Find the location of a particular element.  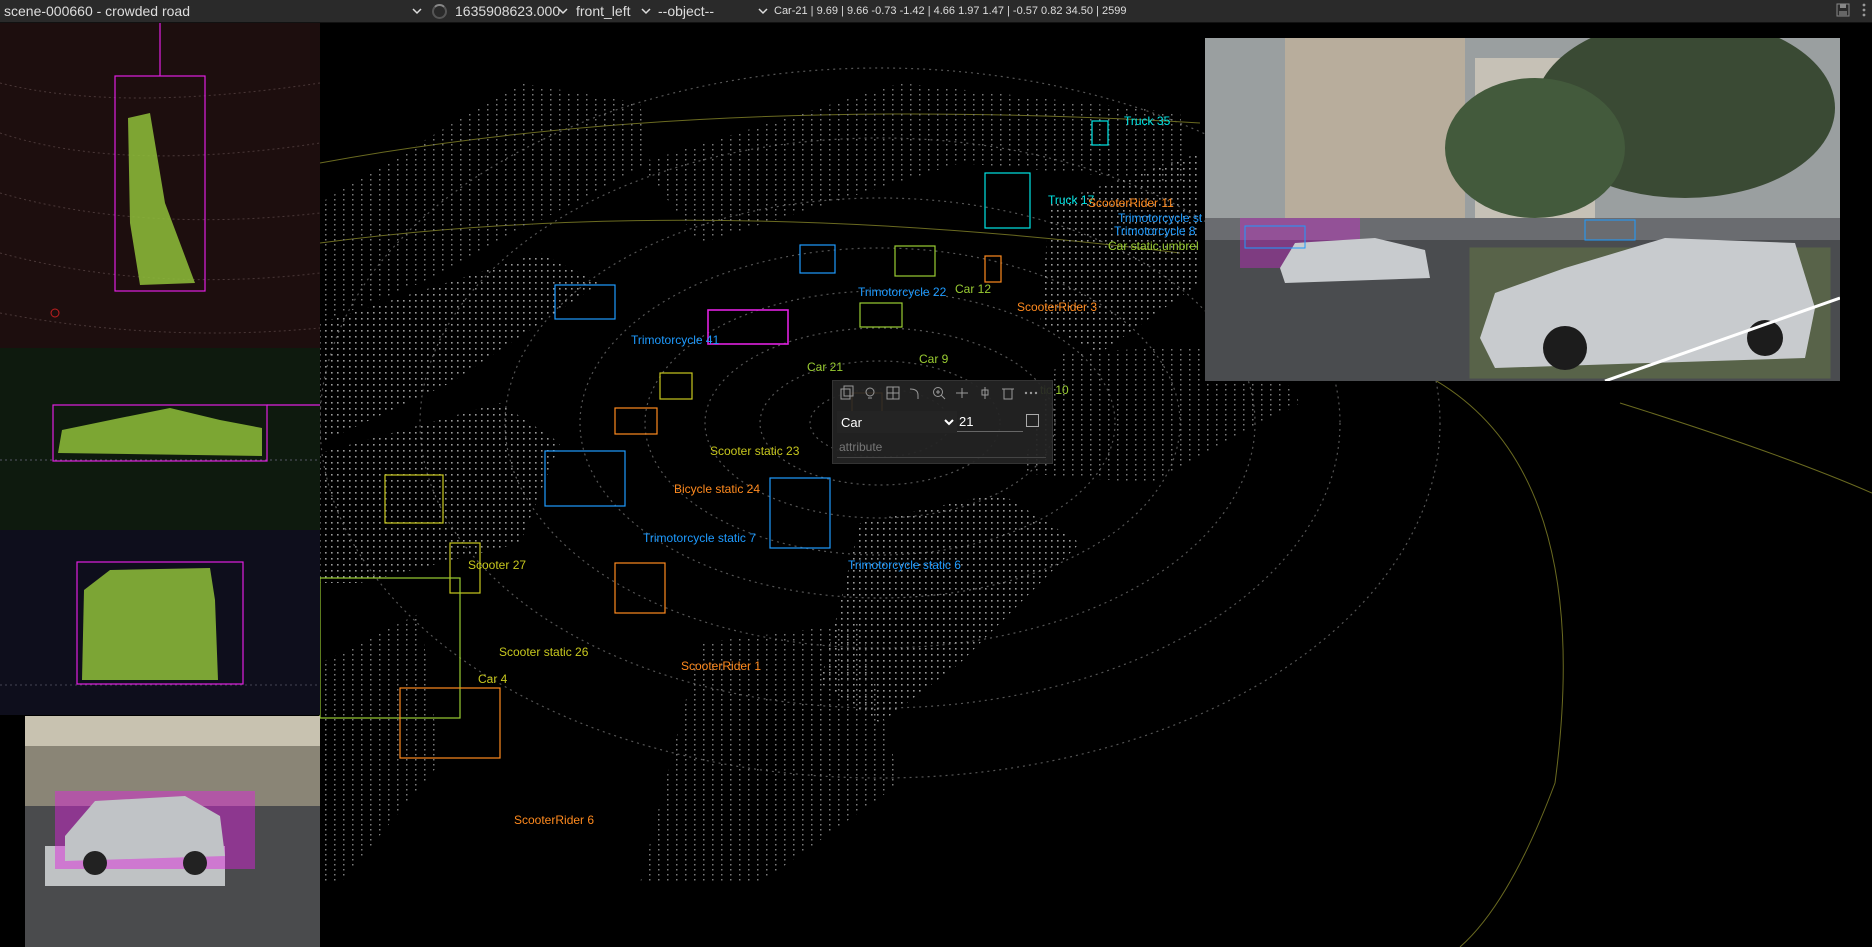

object-selector: --object-- is located at coordinates (713, 11).